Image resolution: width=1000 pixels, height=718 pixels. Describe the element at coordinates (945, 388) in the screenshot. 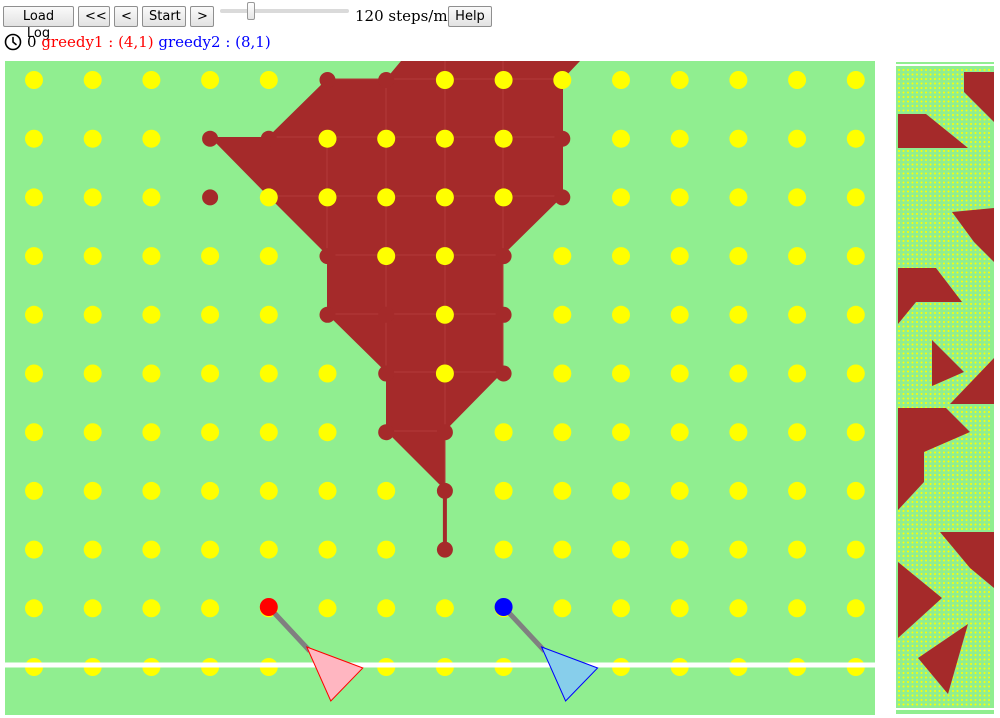

I see `minimap` at that location.